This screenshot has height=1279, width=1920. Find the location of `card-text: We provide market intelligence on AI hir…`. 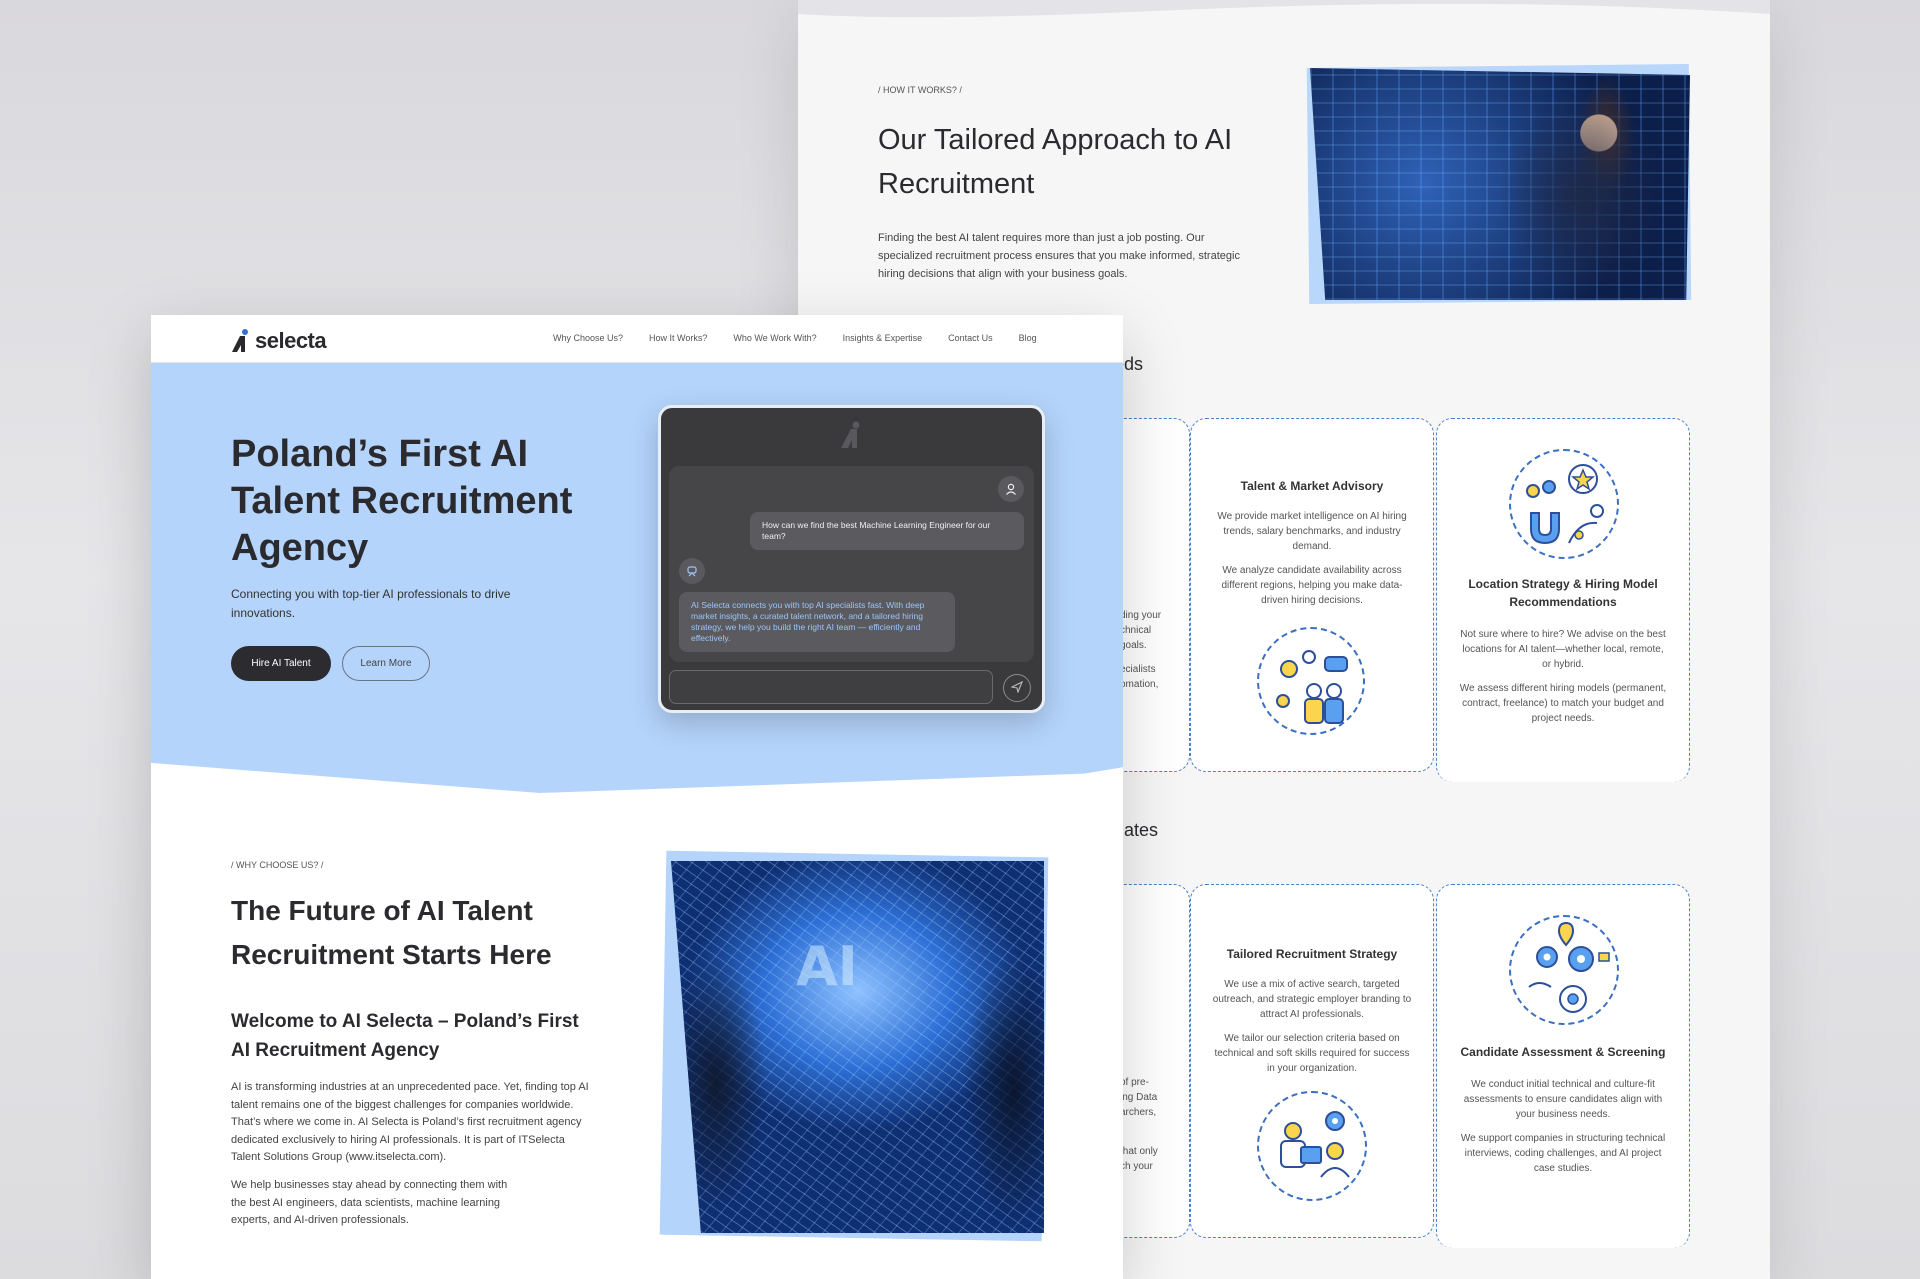

card-text: We provide market intelligence on AI hir… is located at coordinates (1312, 531).